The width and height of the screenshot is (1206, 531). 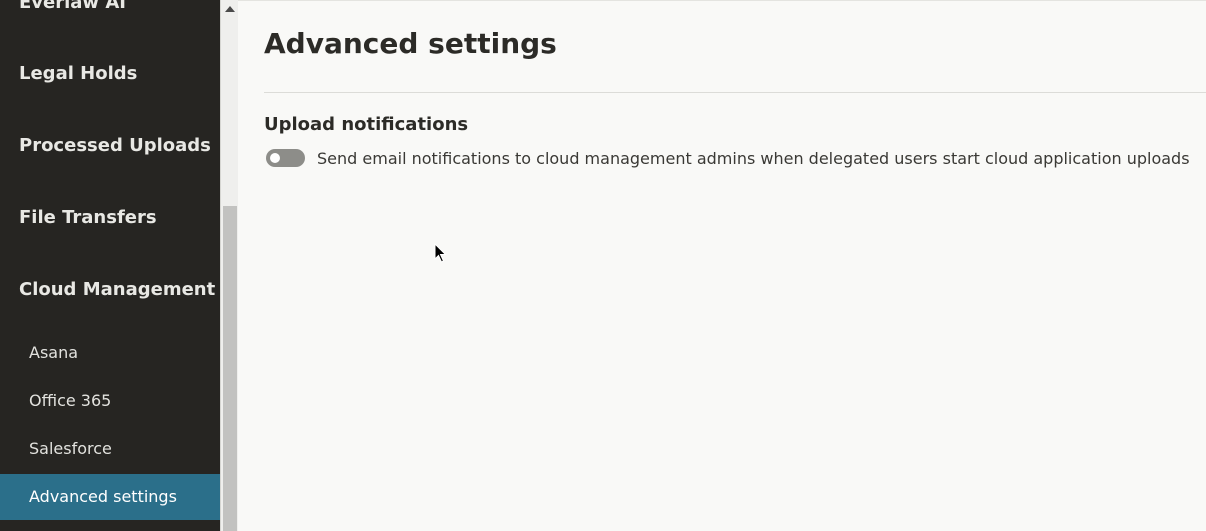 I want to click on section-divider, so click(x=735, y=92).